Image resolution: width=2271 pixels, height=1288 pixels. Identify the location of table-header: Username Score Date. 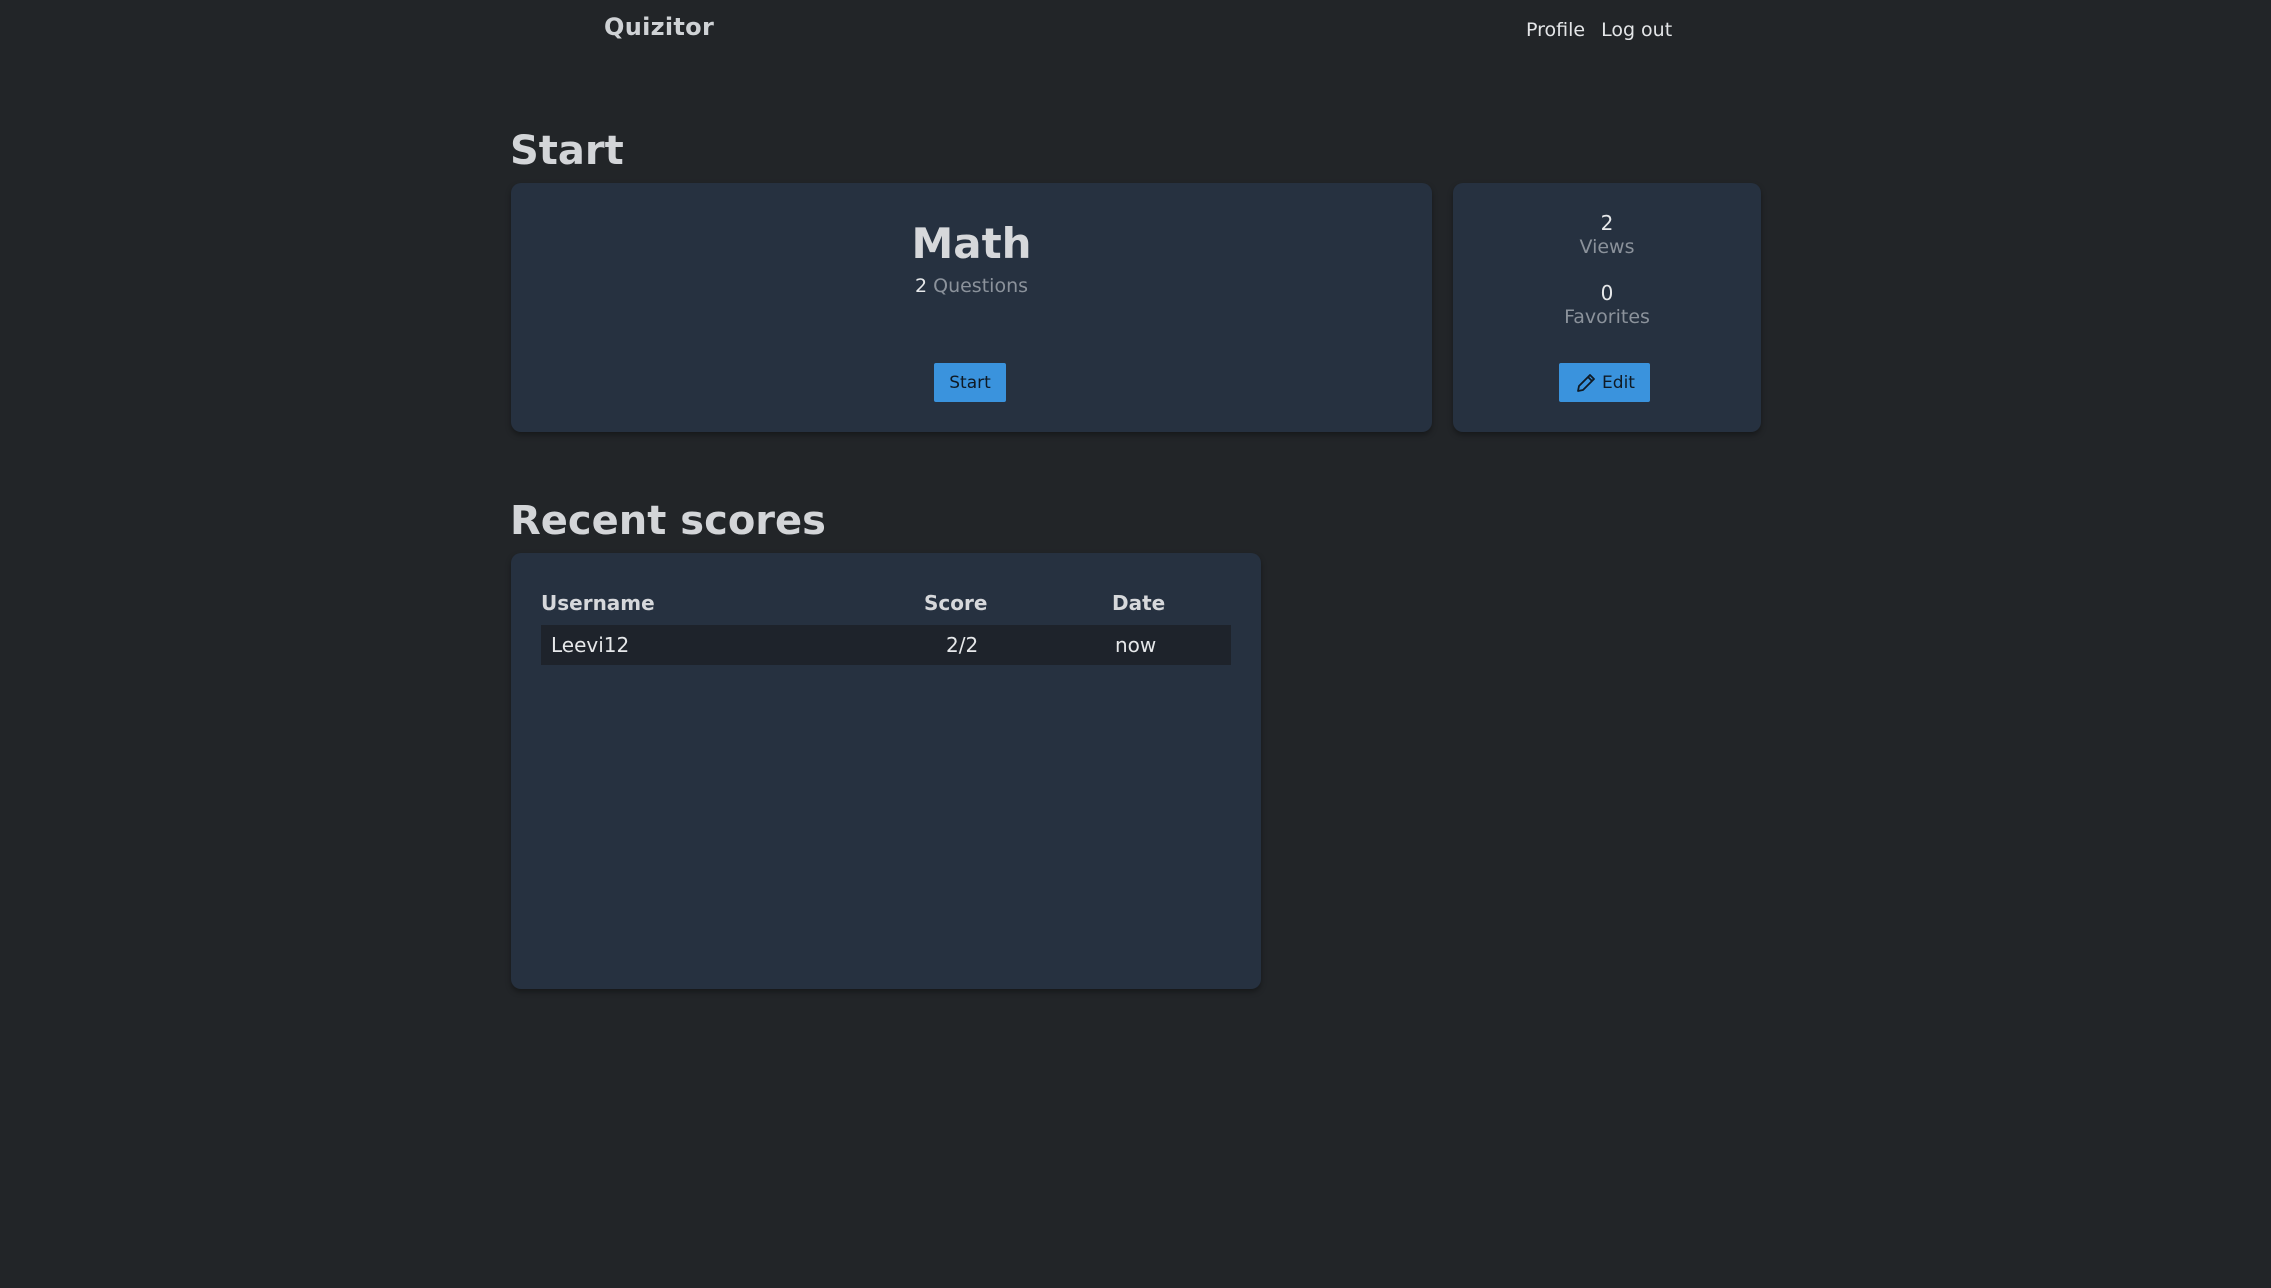
(886, 602).